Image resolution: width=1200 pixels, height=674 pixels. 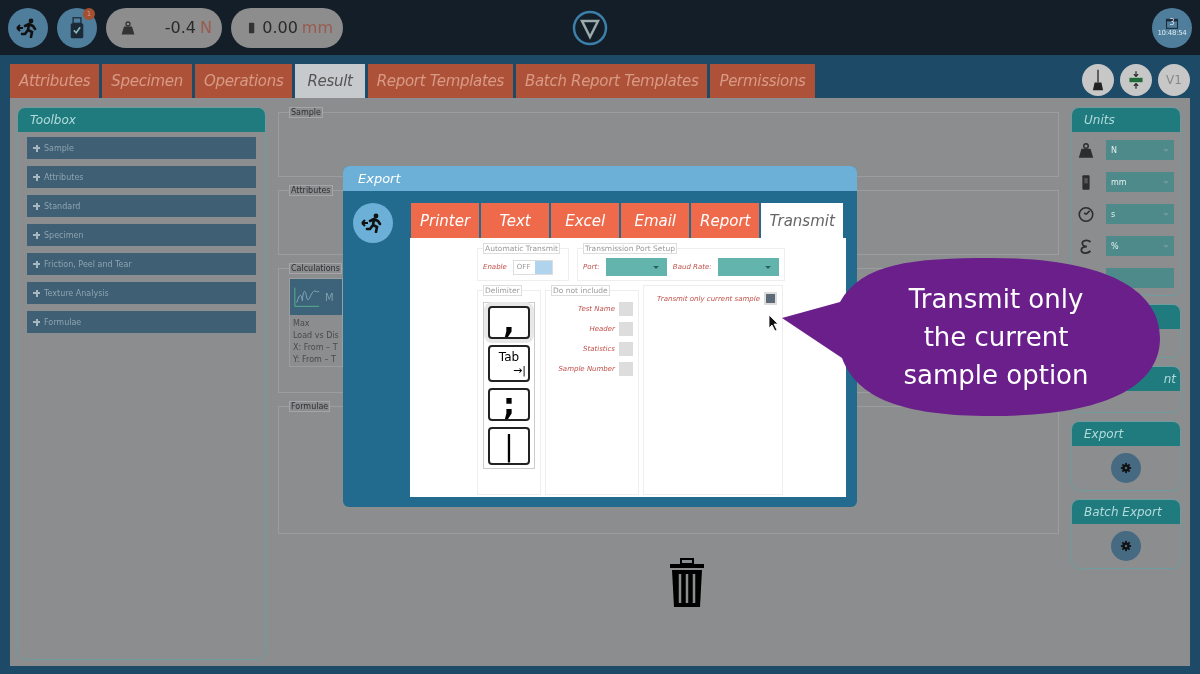 I want to click on unit-dropdown: N, so click(x=1140, y=150).